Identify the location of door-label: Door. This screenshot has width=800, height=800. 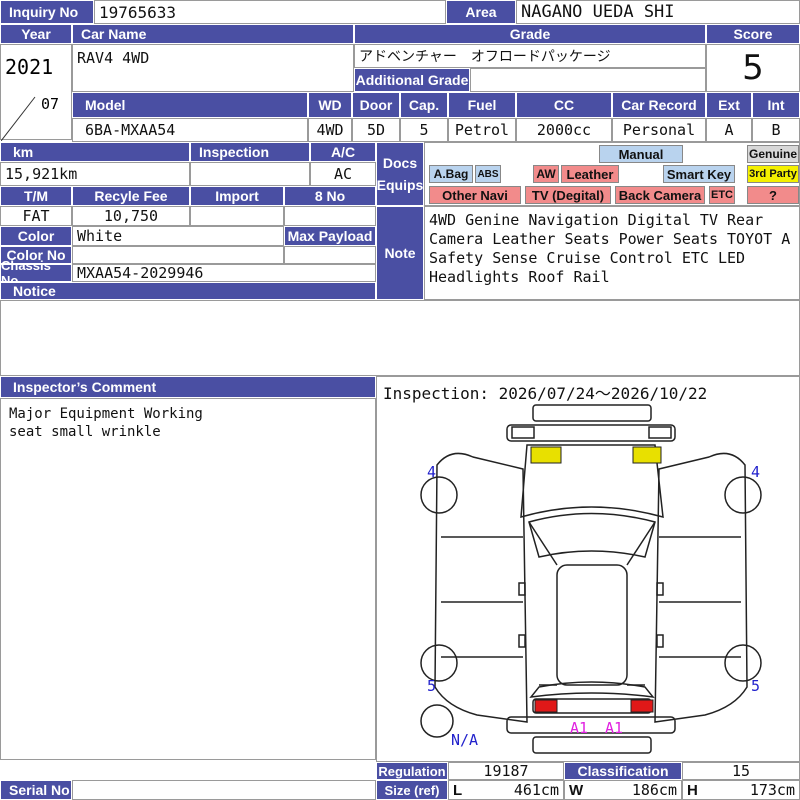
(376, 105).